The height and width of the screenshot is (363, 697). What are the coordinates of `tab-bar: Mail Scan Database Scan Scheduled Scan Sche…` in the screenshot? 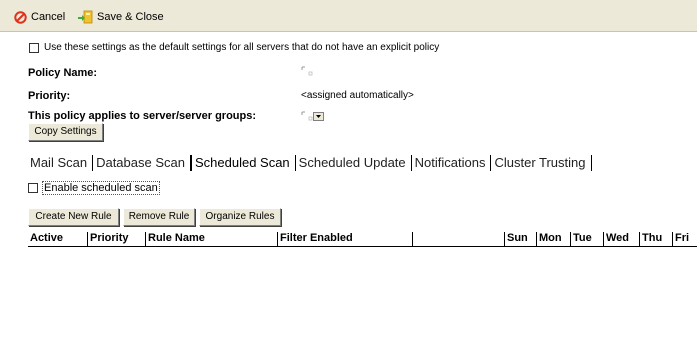 It's located at (311, 164).